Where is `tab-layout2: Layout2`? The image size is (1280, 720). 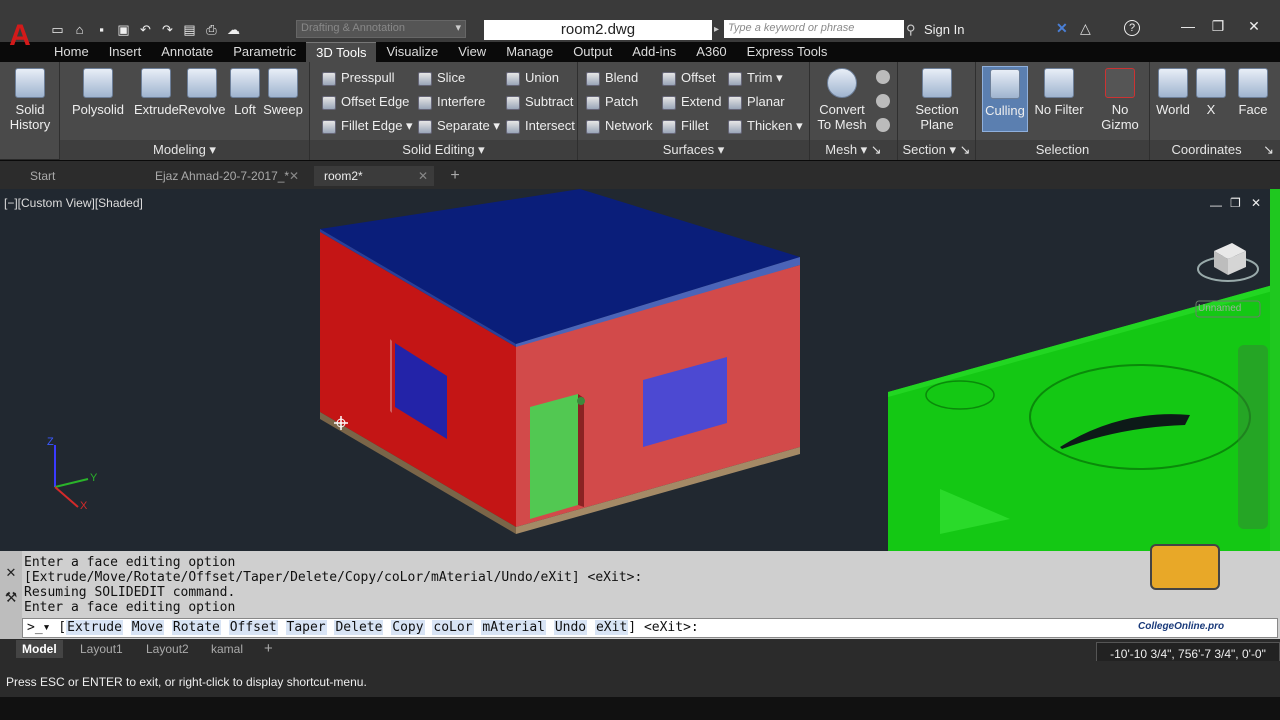
tab-layout2: Layout2 is located at coordinates (167, 649).